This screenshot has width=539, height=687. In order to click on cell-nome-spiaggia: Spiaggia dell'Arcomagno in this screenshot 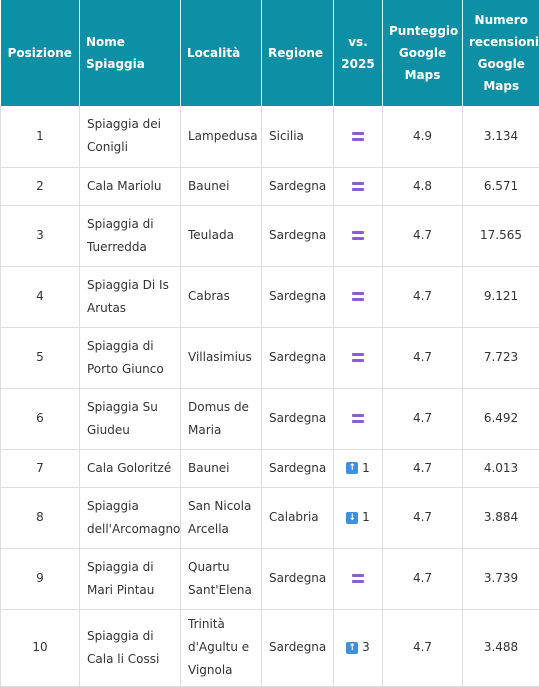, I will do `click(130, 517)`.